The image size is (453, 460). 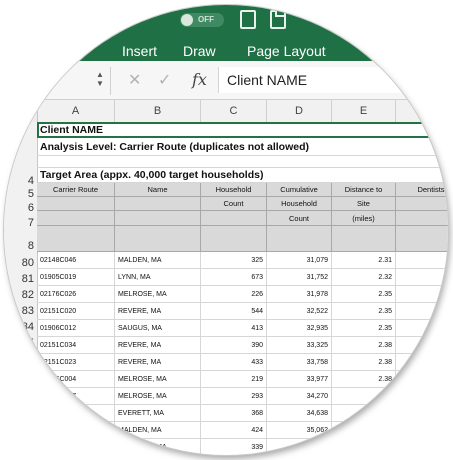 What do you see at coordinates (234, 111) in the screenshot?
I see `column-header-c: C` at bounding box center [234, 111].